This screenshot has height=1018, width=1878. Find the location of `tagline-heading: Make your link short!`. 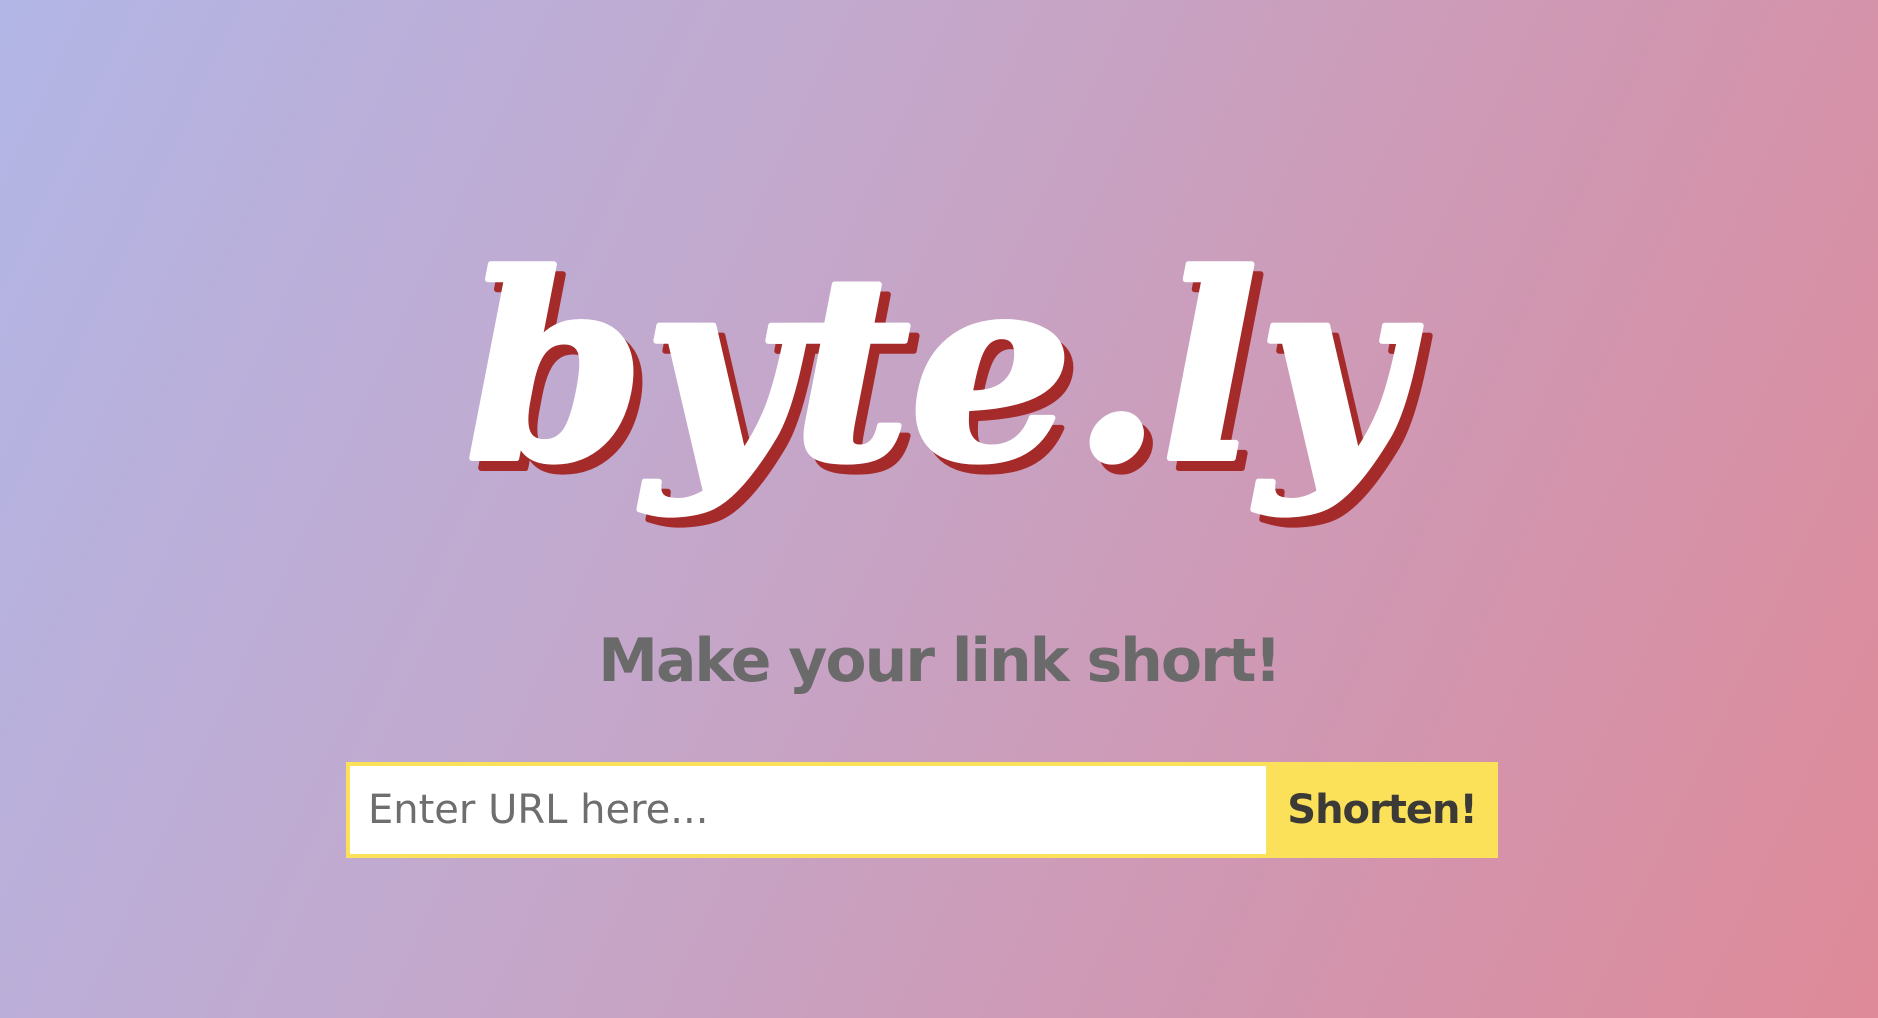

tagline-heading: Make your link short! is located at coordinates (940, 661).